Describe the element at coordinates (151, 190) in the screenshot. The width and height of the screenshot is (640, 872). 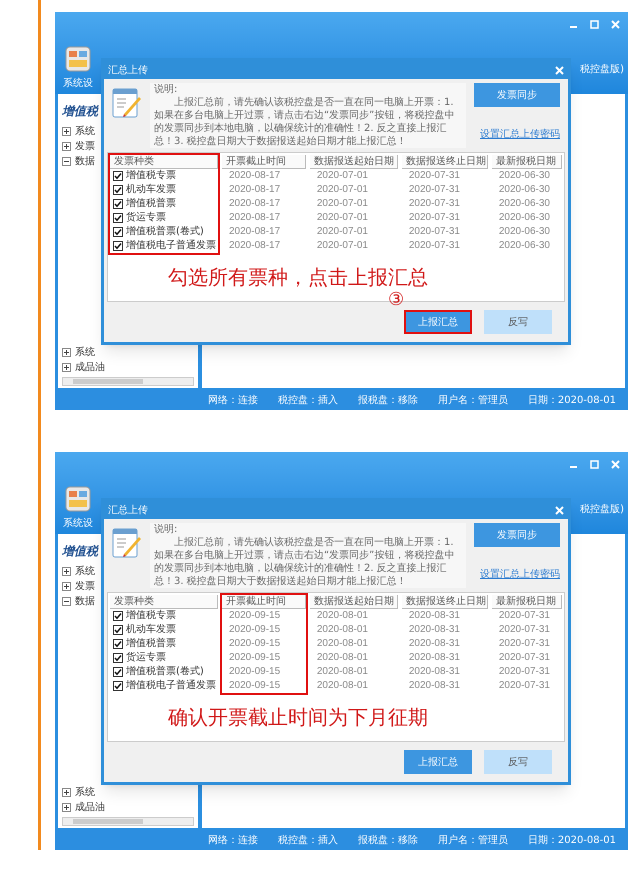
I see `table-cell: 机动车发票` at that location.